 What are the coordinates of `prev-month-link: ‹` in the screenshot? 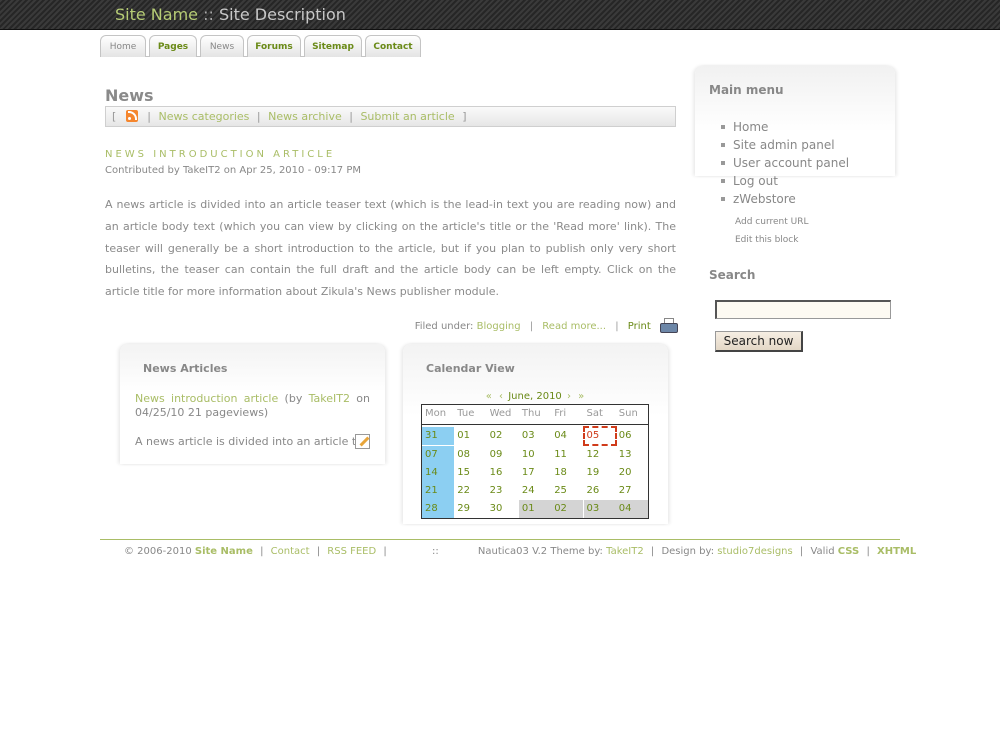 It's located at (501, 396).